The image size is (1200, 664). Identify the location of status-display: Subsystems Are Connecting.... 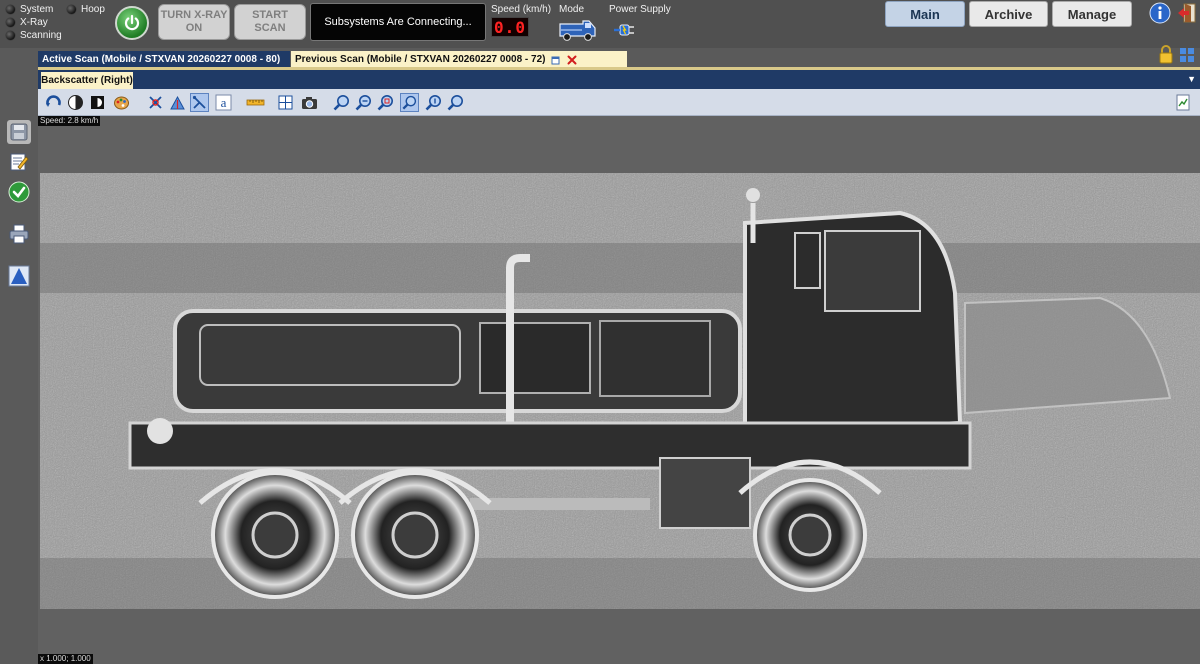
(398, 22).